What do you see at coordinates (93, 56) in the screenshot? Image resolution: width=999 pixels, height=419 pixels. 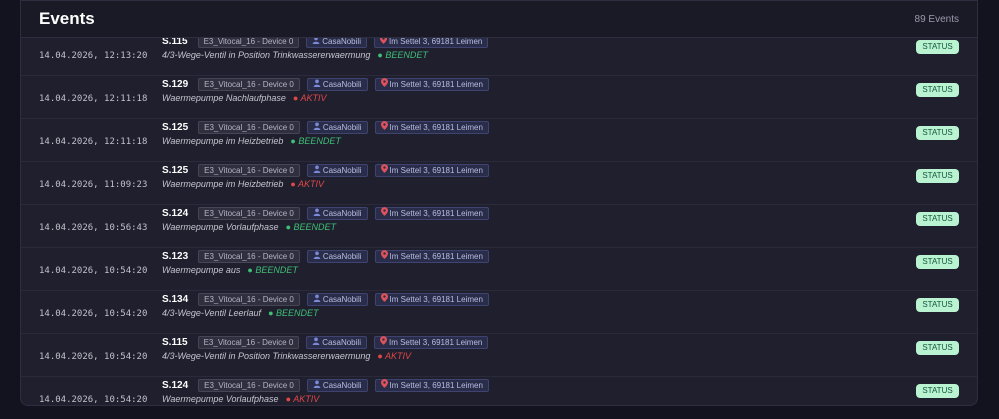 I see `event-timestamp: 14.04.2026, 12:13:20` at bounding box center [93, 56].